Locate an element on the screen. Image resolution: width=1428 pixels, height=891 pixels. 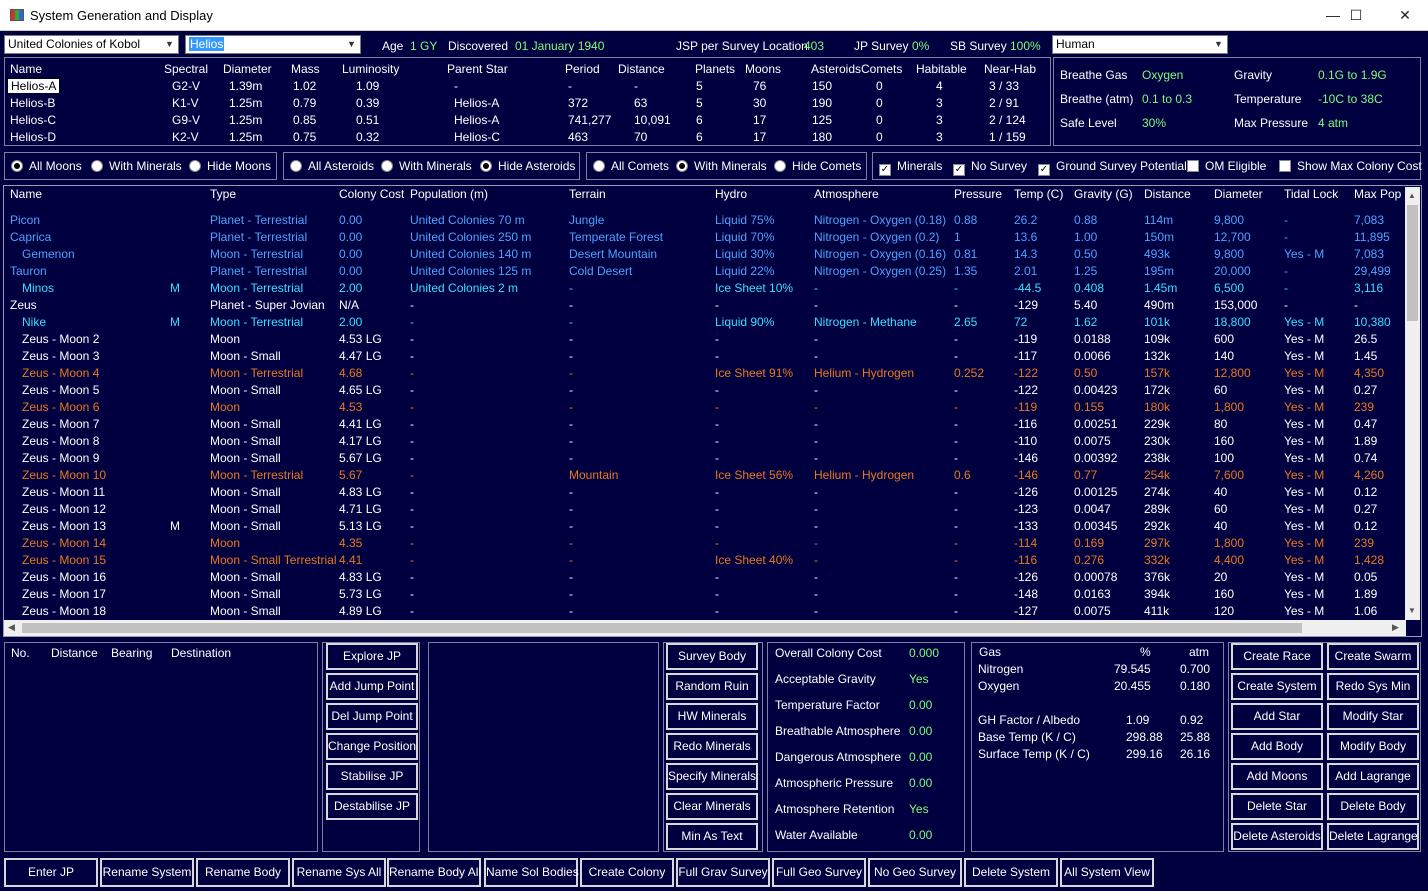
radio-all-moons: All Moons is located at coordinates (46, 166).